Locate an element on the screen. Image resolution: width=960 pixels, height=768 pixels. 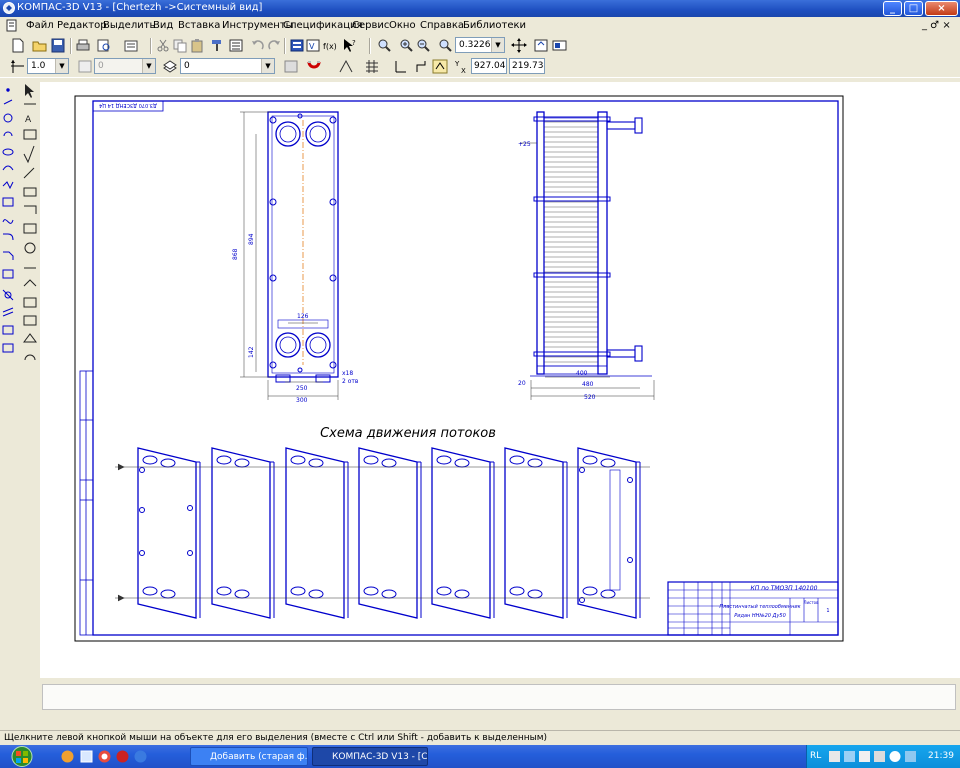
refresh-icon is located at coordinates (541, 45).